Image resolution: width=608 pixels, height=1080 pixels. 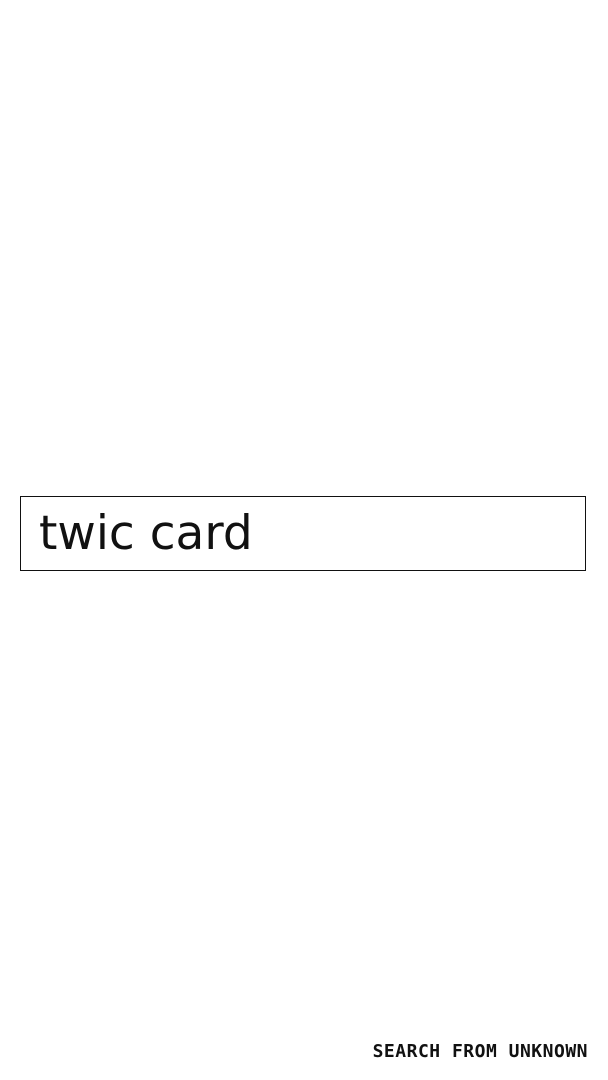 I want to click on search-input: twic card, so click(x=303, y=533).